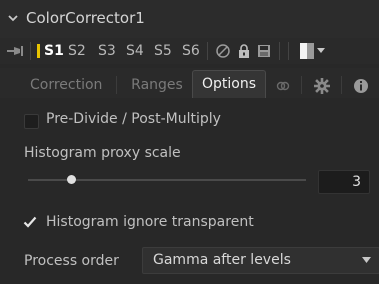 The width and height of the screenshot is (379, 284). I want to click on version-slot-s5: S5, so click(163, 51).